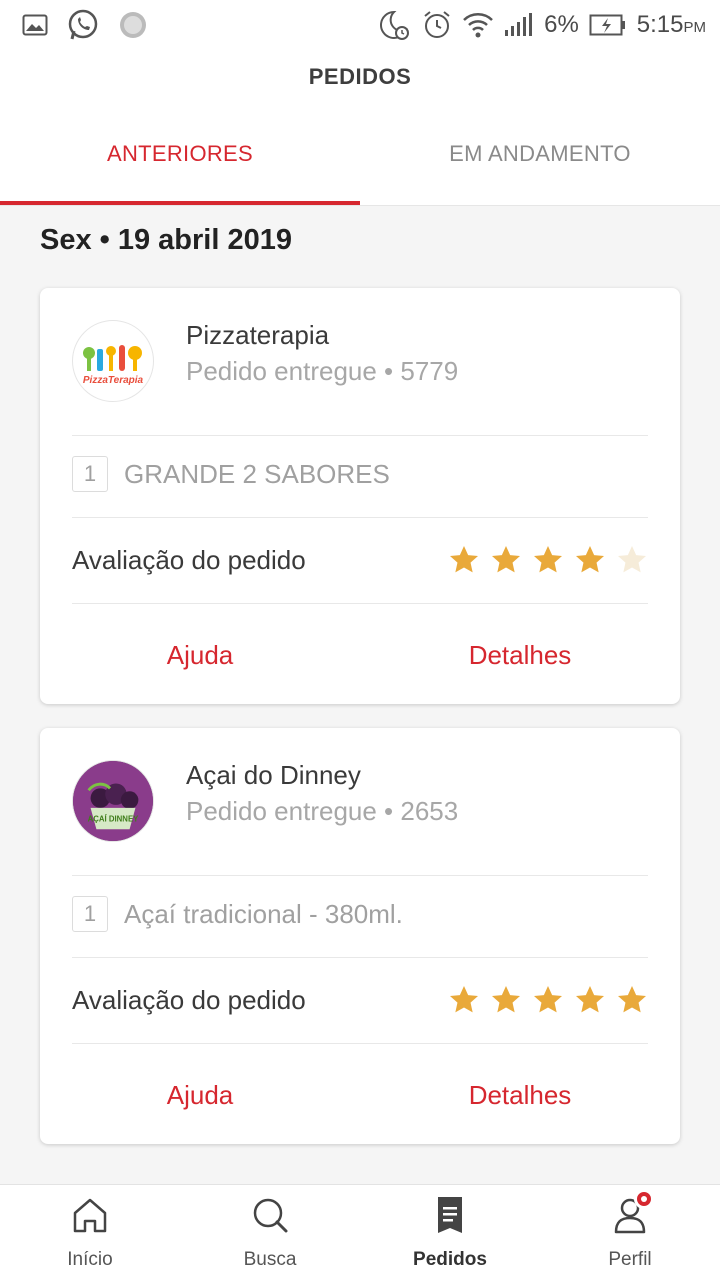 This screenshot has height=1280, width=720. I want to click on restaurant-logo: PizzaTerapia, so click(113, 361).